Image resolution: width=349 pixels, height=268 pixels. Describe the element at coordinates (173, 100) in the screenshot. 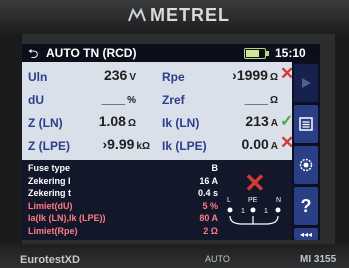

I see `zref-label: Zref` at that location.